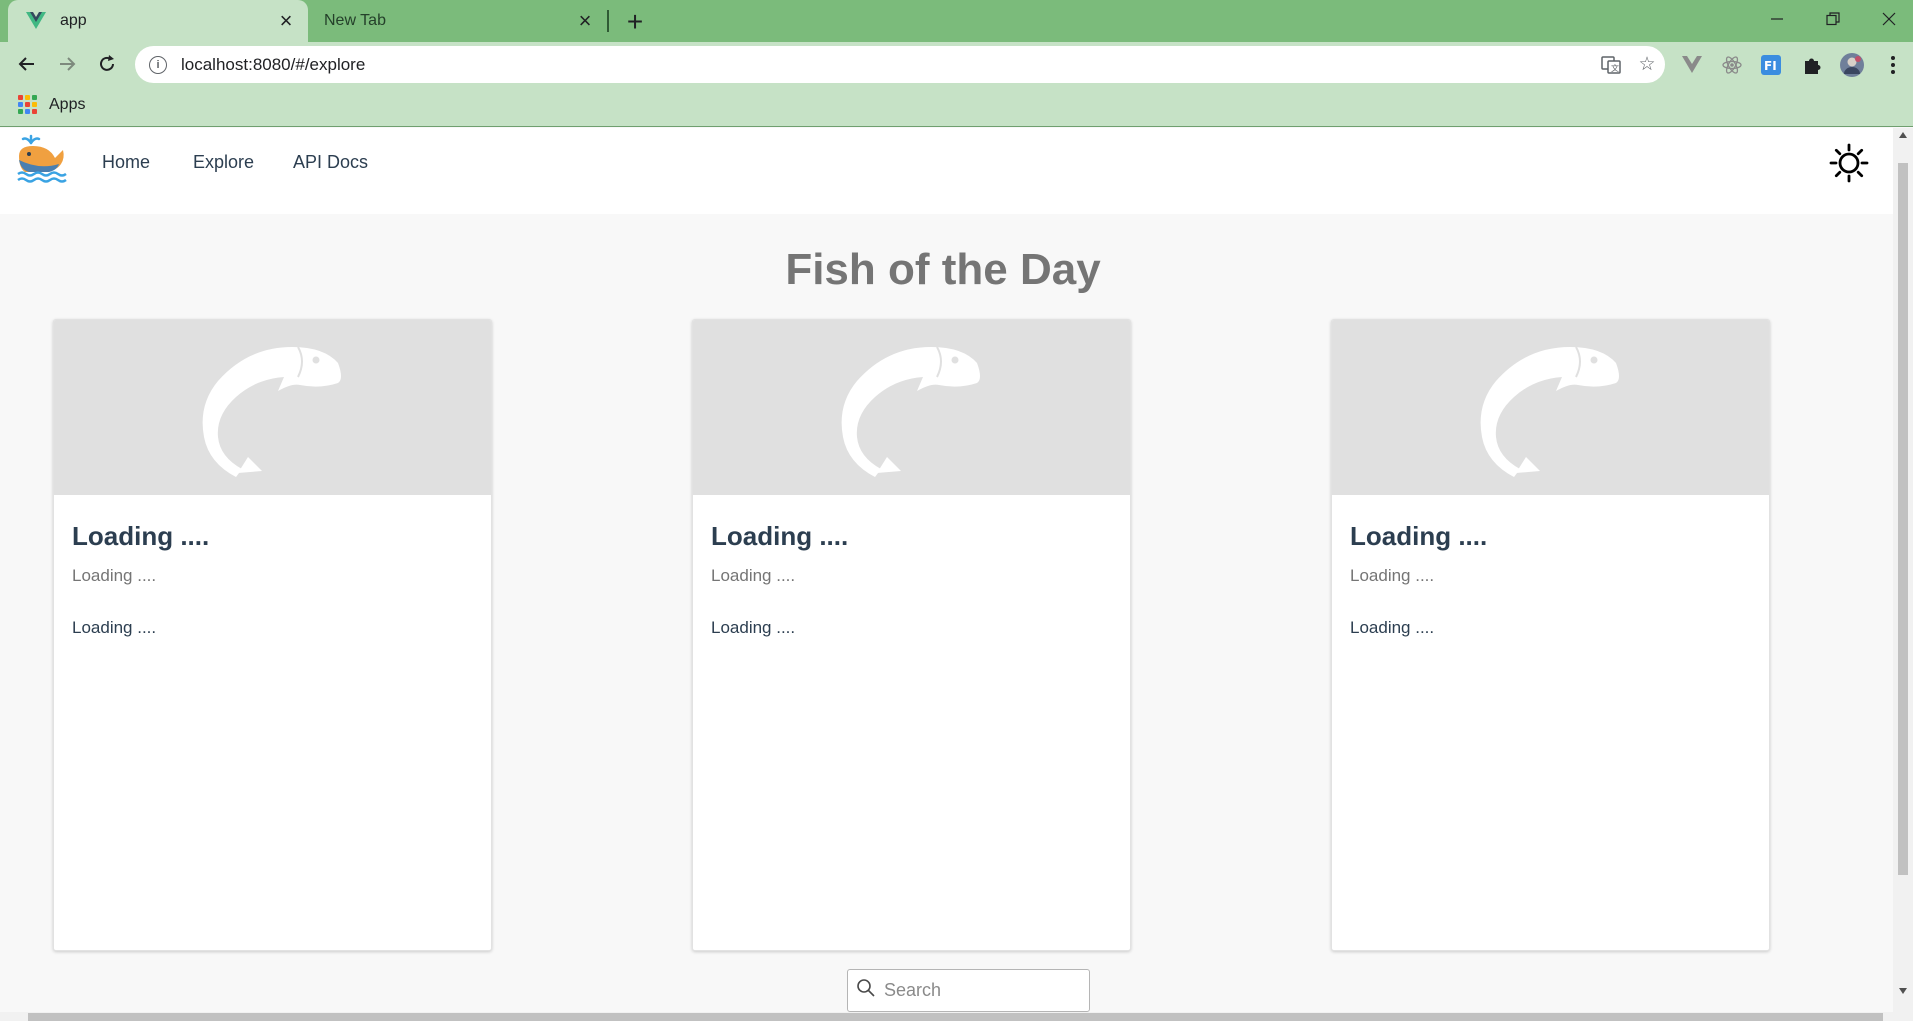 The height and width of the screenshot is (1021, 1913). Describe the element at coordinates (1893, 65) in the screenshot. I see `browser-menu-icon` at that location.